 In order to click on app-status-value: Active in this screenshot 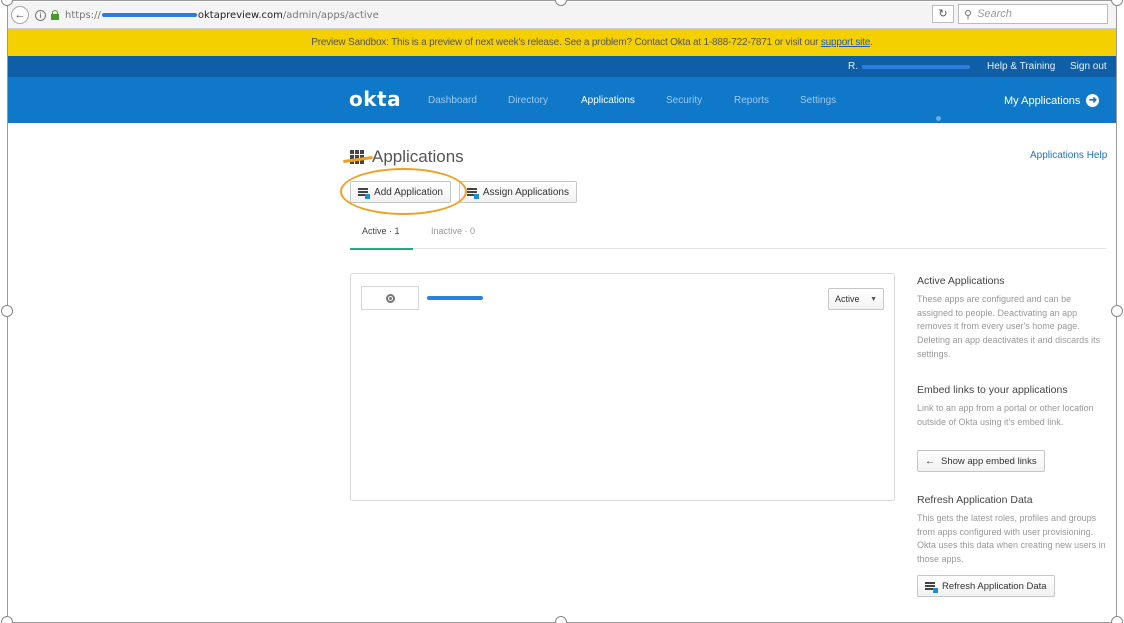, I will do `click(847, 299)`.